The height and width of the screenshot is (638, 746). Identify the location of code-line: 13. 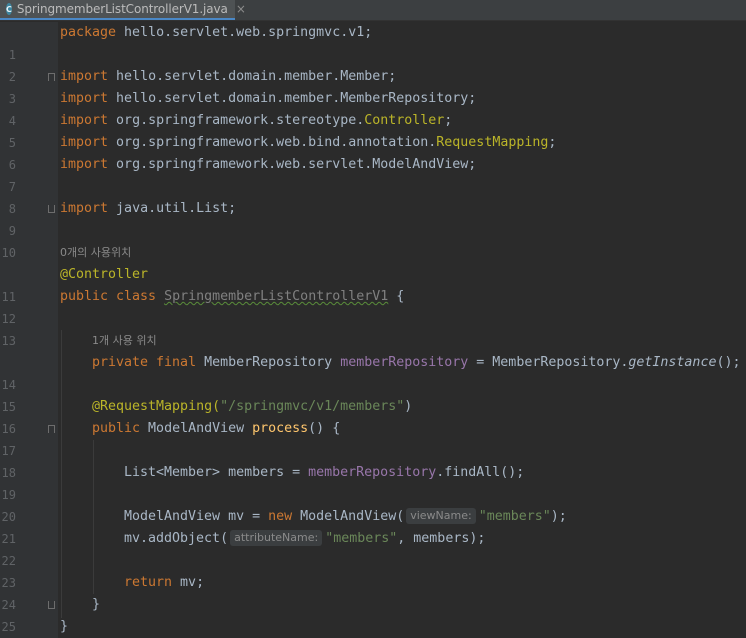
(373, 328).